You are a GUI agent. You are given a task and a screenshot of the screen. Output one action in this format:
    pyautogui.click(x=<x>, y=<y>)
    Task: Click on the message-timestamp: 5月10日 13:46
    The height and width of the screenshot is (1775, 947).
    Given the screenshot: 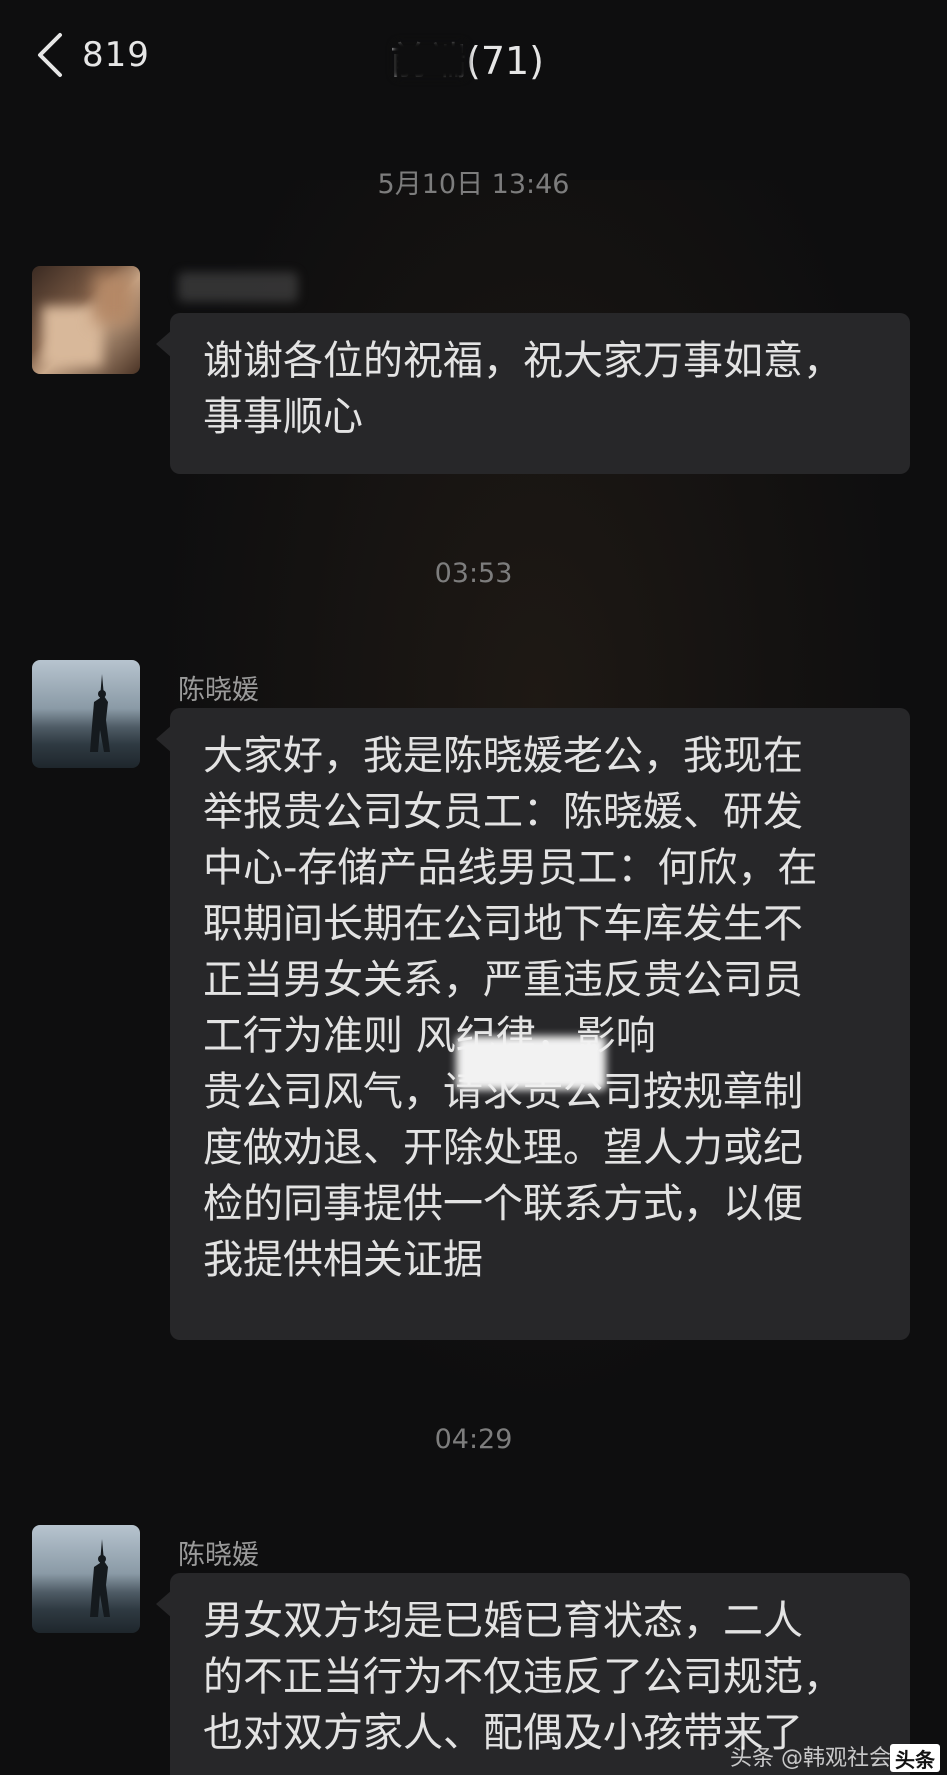 What is the action you would take?
    pyautogui.click(x=473, y=184)
    